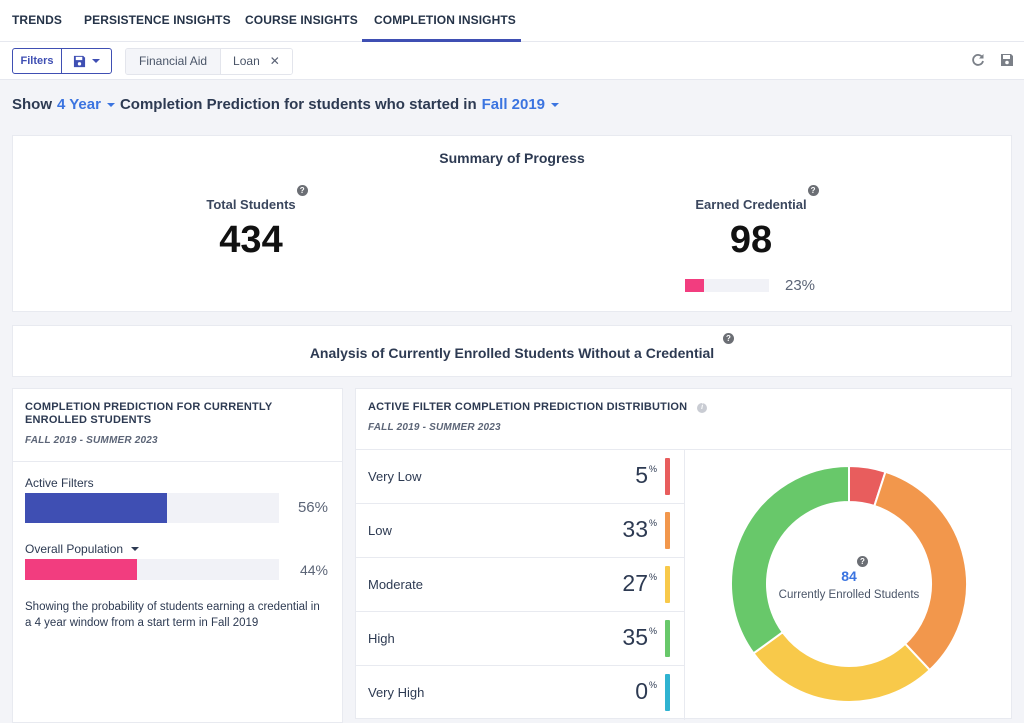 The height and width of the screenshot is (723, 1024). What do you see at coordinates (441, 21) in the screenshot?
I see `tab-completion-insights: COMPLETION INSIGHTS` at bounding box center [441, 21].